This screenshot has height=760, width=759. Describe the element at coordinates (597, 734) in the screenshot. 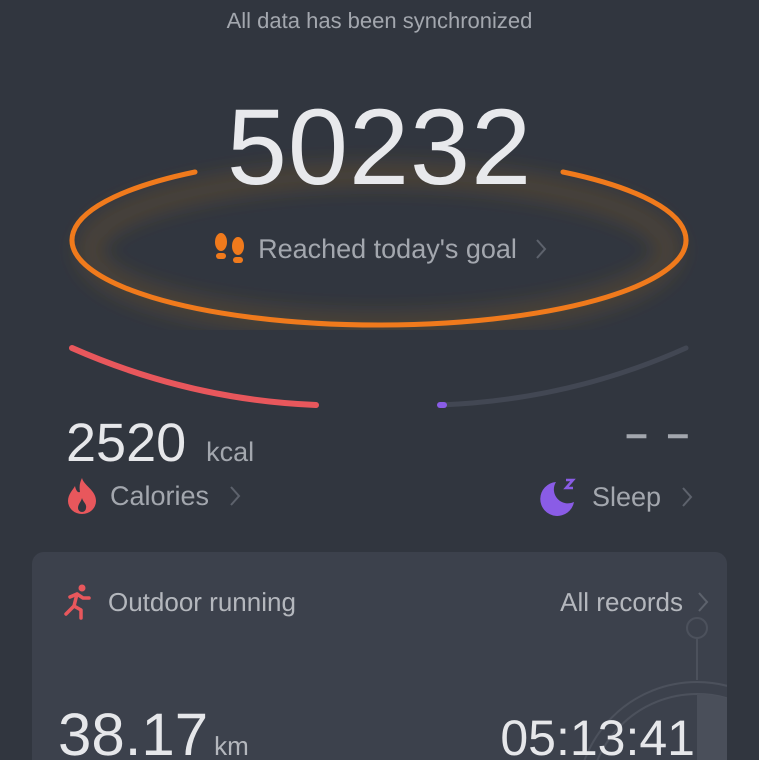

I see `duration-value: 05:13:41` at that location.